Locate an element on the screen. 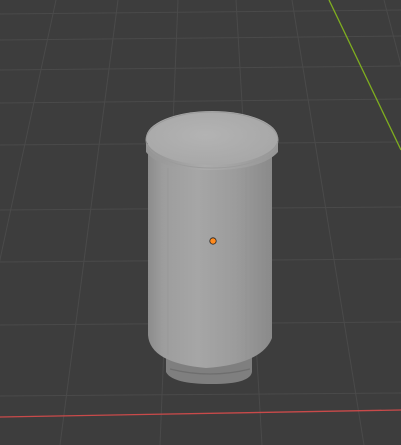  object-origin-dot is located at coordinates (213, 241).